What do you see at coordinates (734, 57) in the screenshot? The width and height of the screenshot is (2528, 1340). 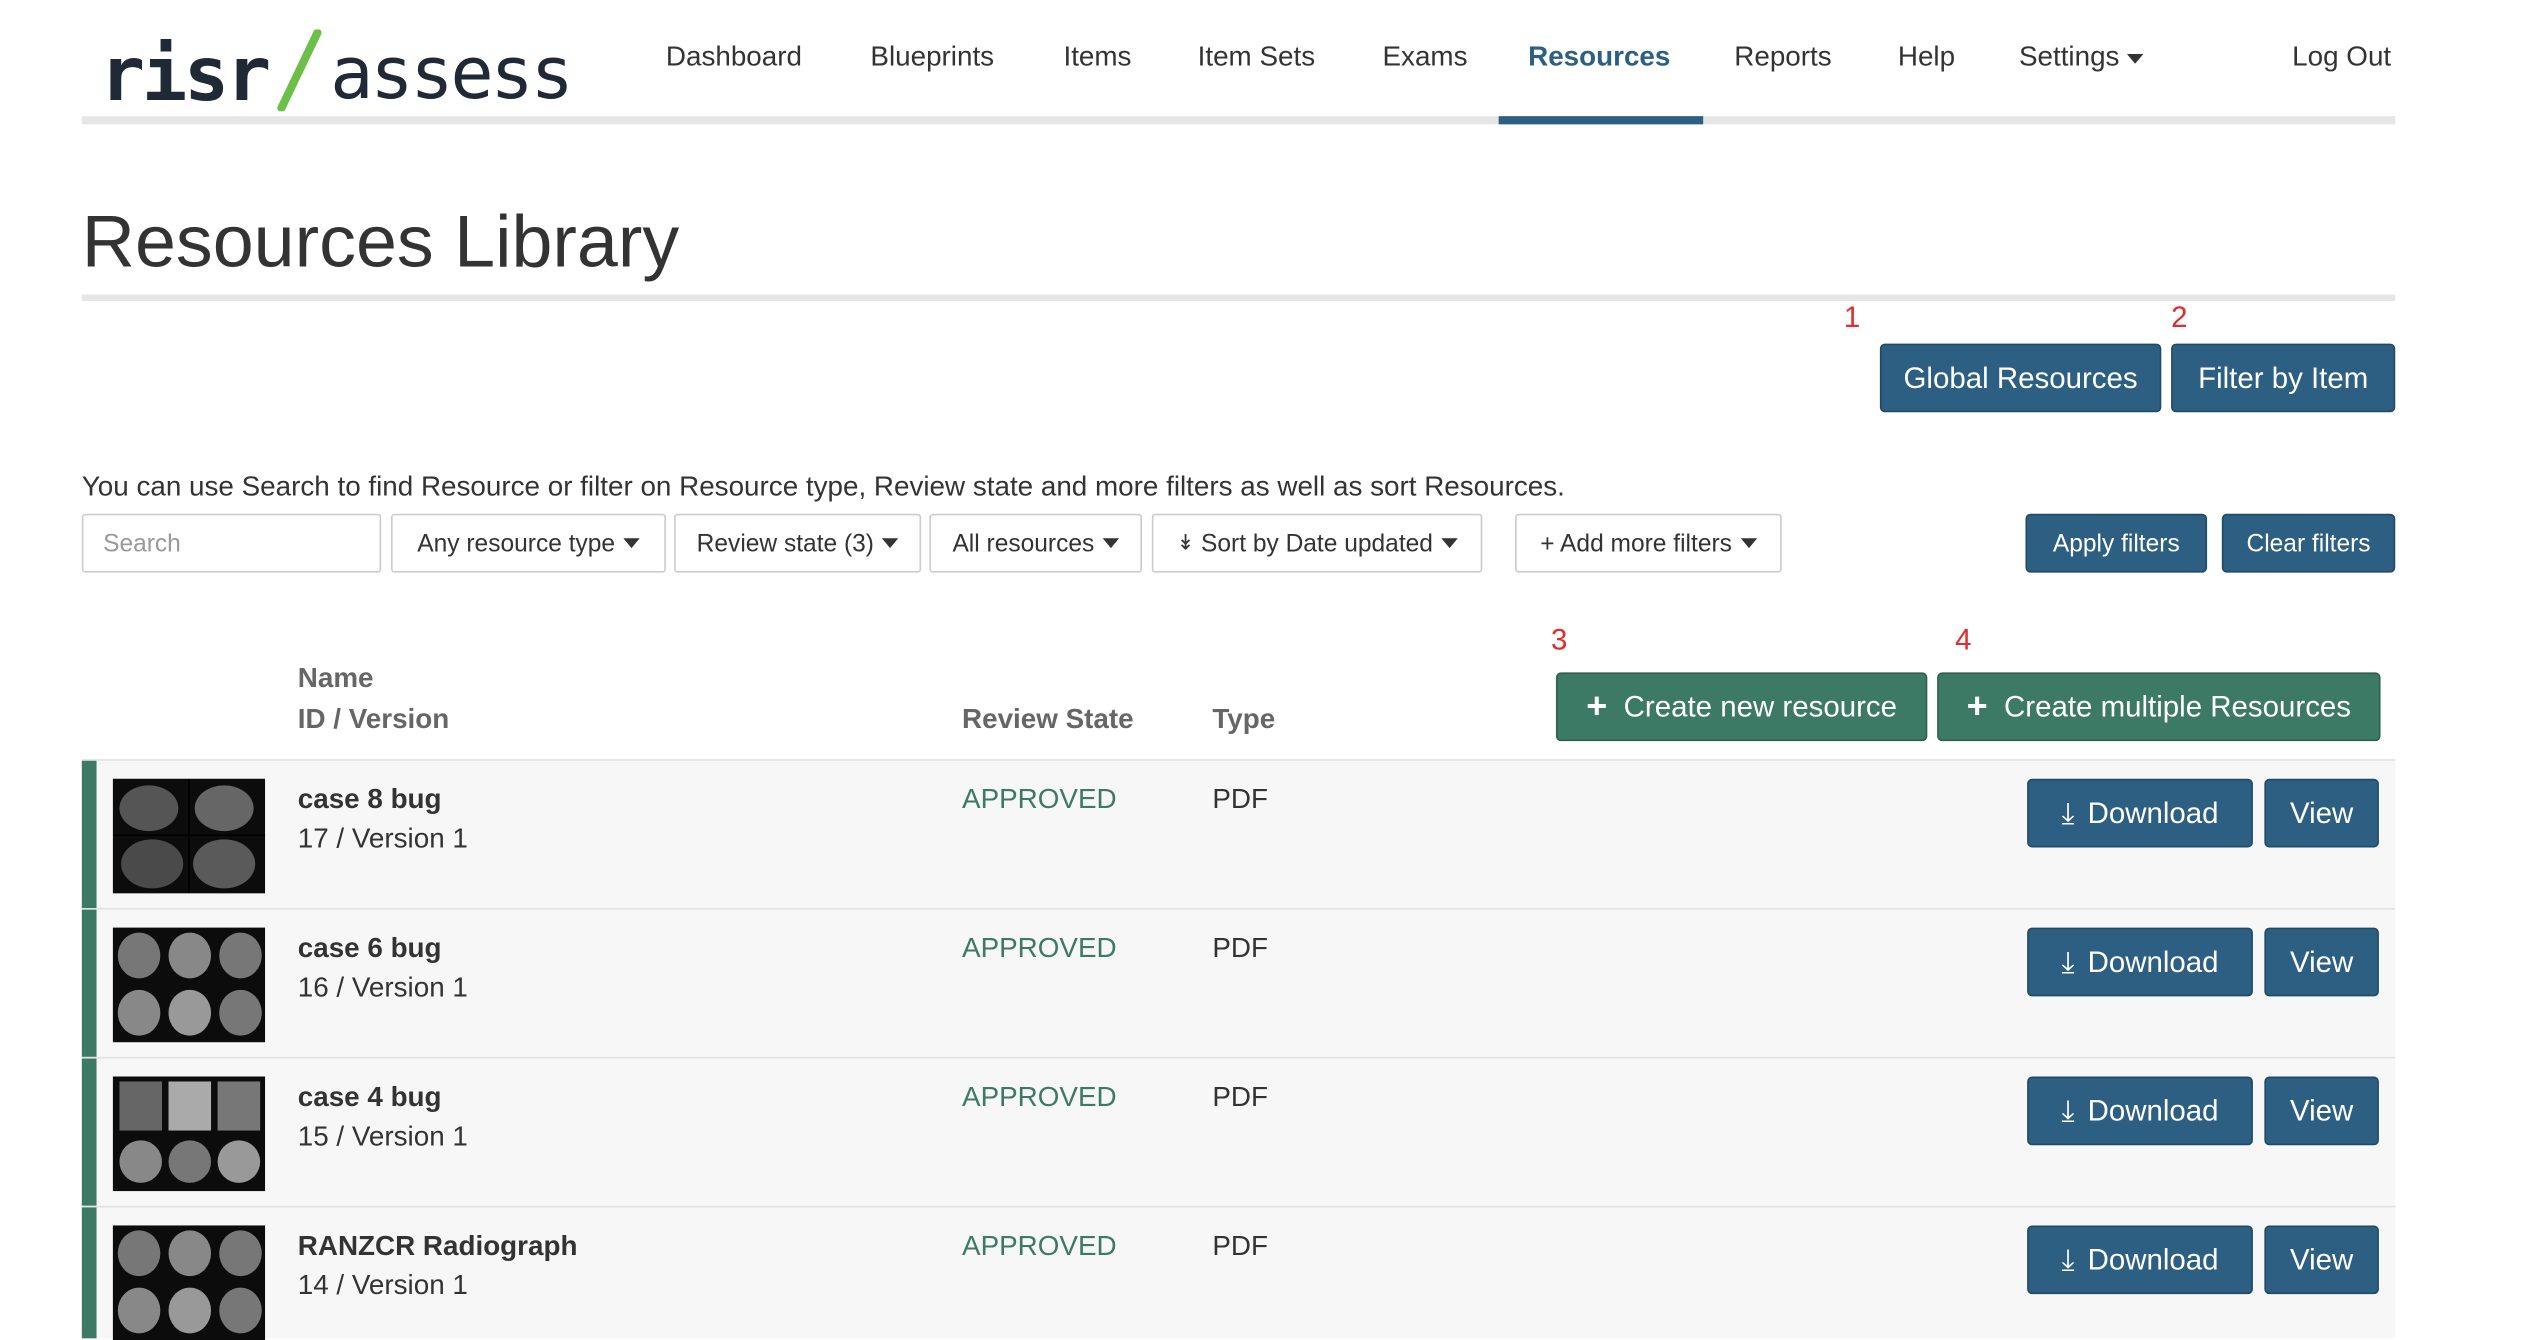 I see `nav-dashboard: Dashboard` at bounding box center [734, 57].